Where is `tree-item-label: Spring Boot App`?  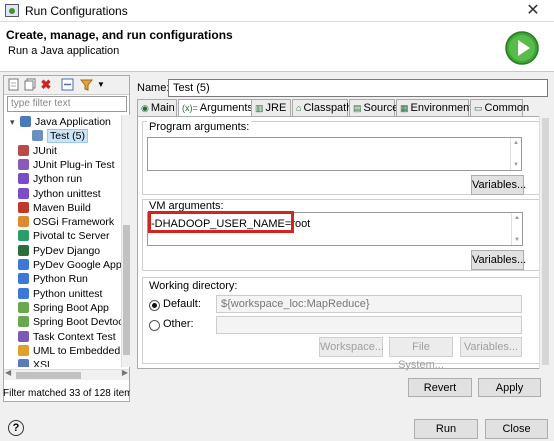 tree-item-label: Spring Boot App is located at coordinates (71, 307).